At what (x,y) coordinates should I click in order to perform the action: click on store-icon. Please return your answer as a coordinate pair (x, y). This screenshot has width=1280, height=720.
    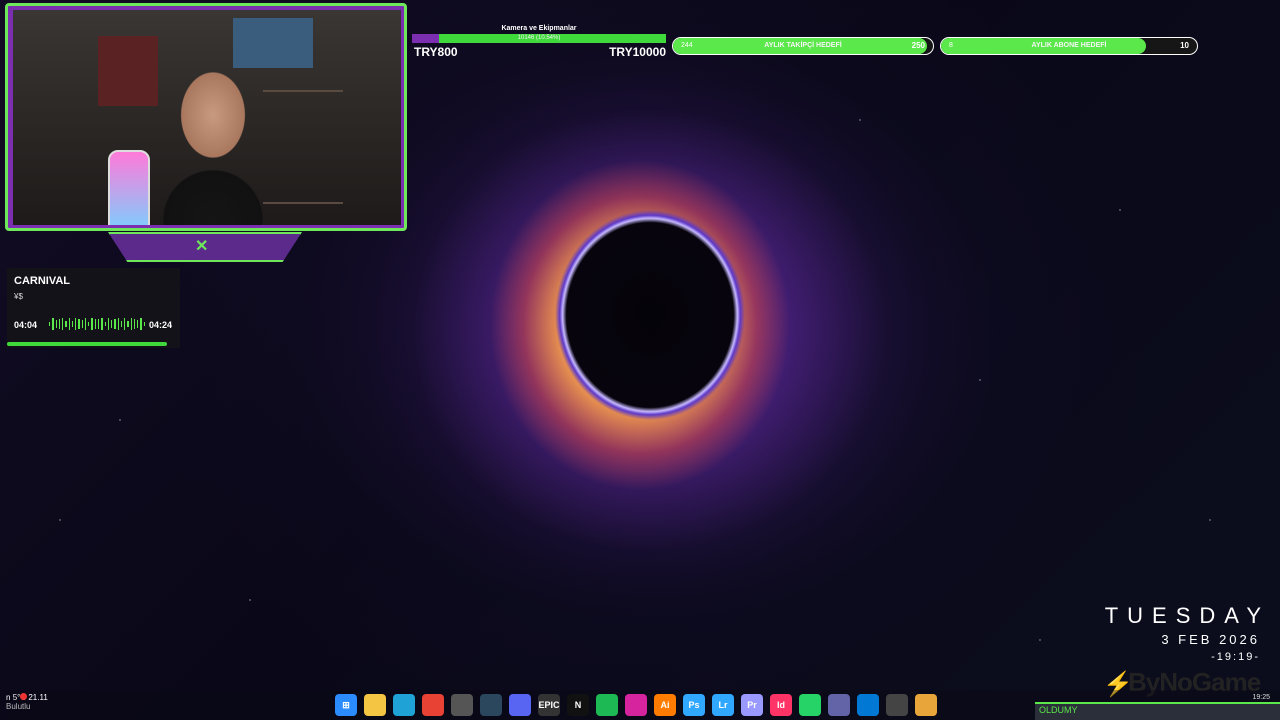
    Looking at the image, I should click on (462, 705).